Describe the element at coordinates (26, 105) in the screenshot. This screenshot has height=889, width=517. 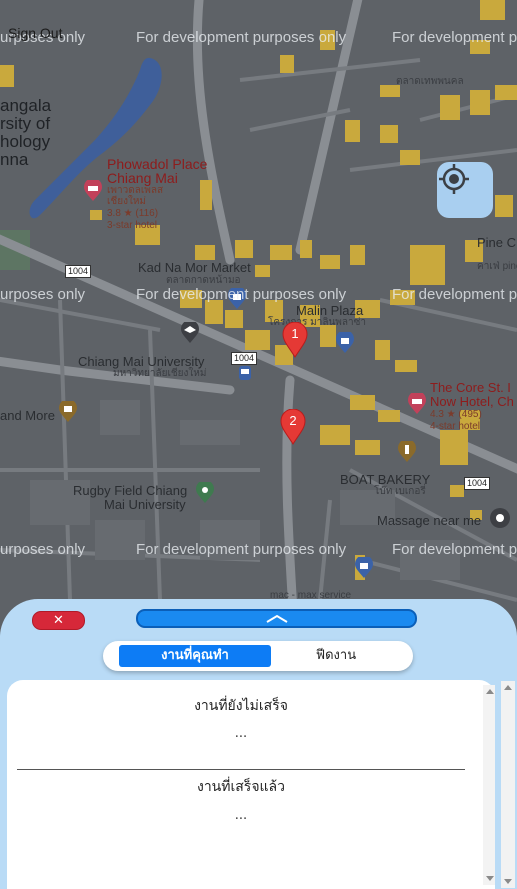
I see `map-label-university: angala` at that location.